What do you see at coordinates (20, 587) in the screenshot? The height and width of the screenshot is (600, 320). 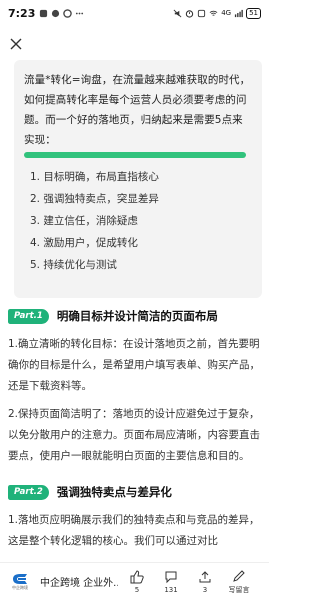 I see `brand-logo-text: 中企跨境` at bounding box center [20, 587].